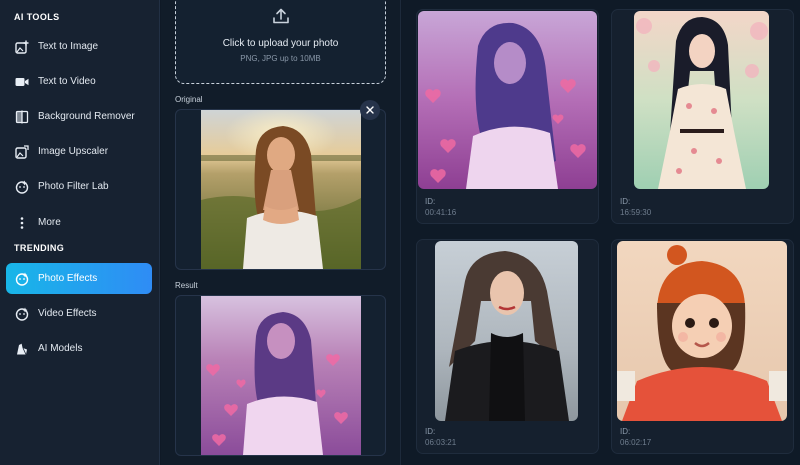 The width and height of the screenshot is (800, 465). Describe the element at coordinates (22, 314) in the screenshot. I see `video-effects-icon` at that location.